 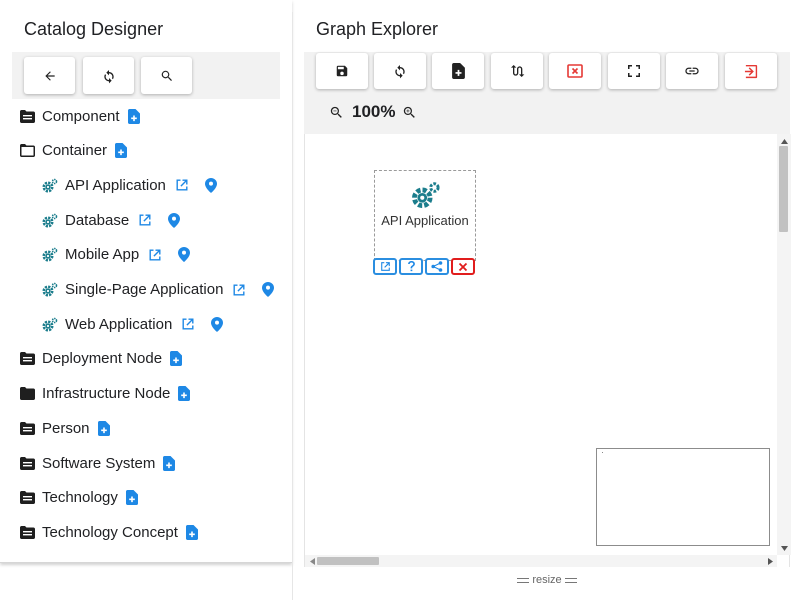 What do you see at coordinates (385, 266) in the screenshot?
I see `open-node-button` at bounding box center [385, 266].